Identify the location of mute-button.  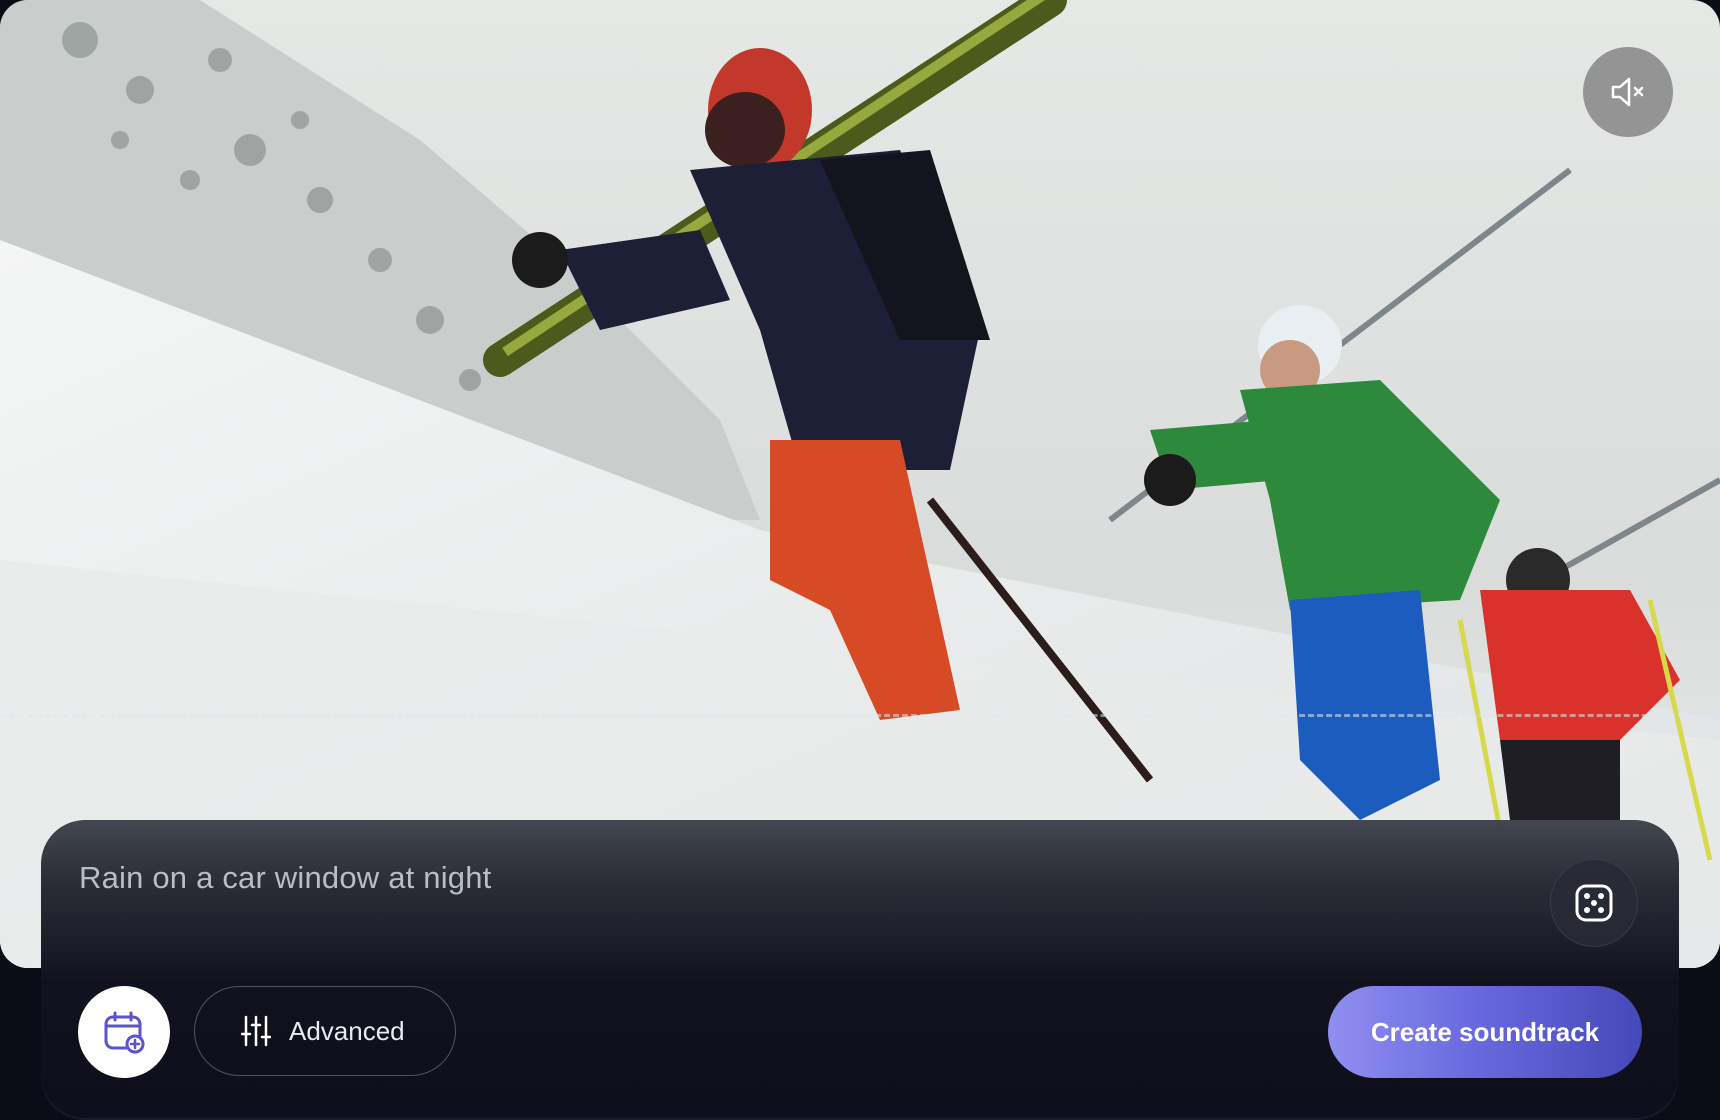
(1628, 92).